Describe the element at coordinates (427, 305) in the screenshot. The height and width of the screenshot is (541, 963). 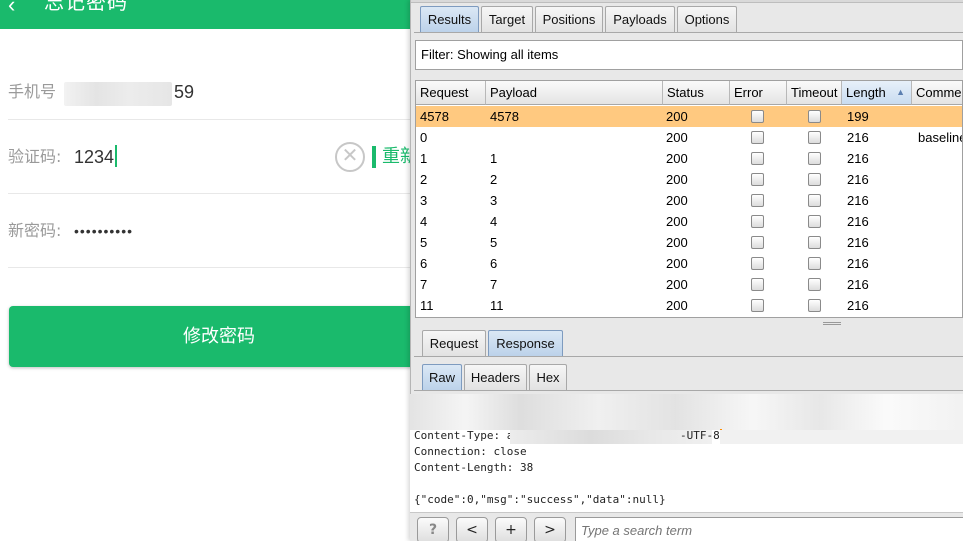
I see `cell-request: 11` at that location.